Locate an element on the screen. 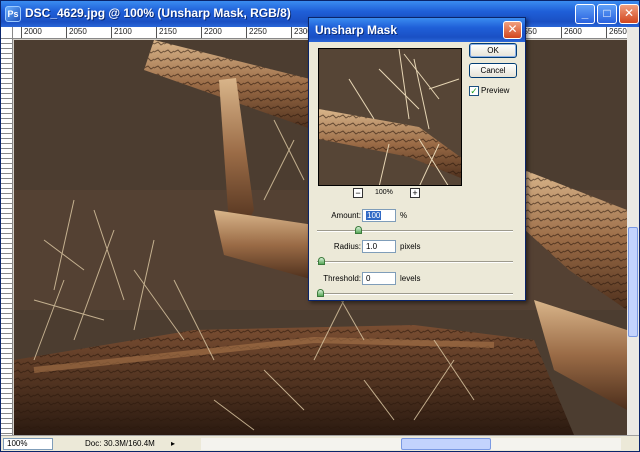 This screenshot has height=452, width=640. dialog-title-bar: Unsharp Mask ✕ is located at coordinates (417, 30).